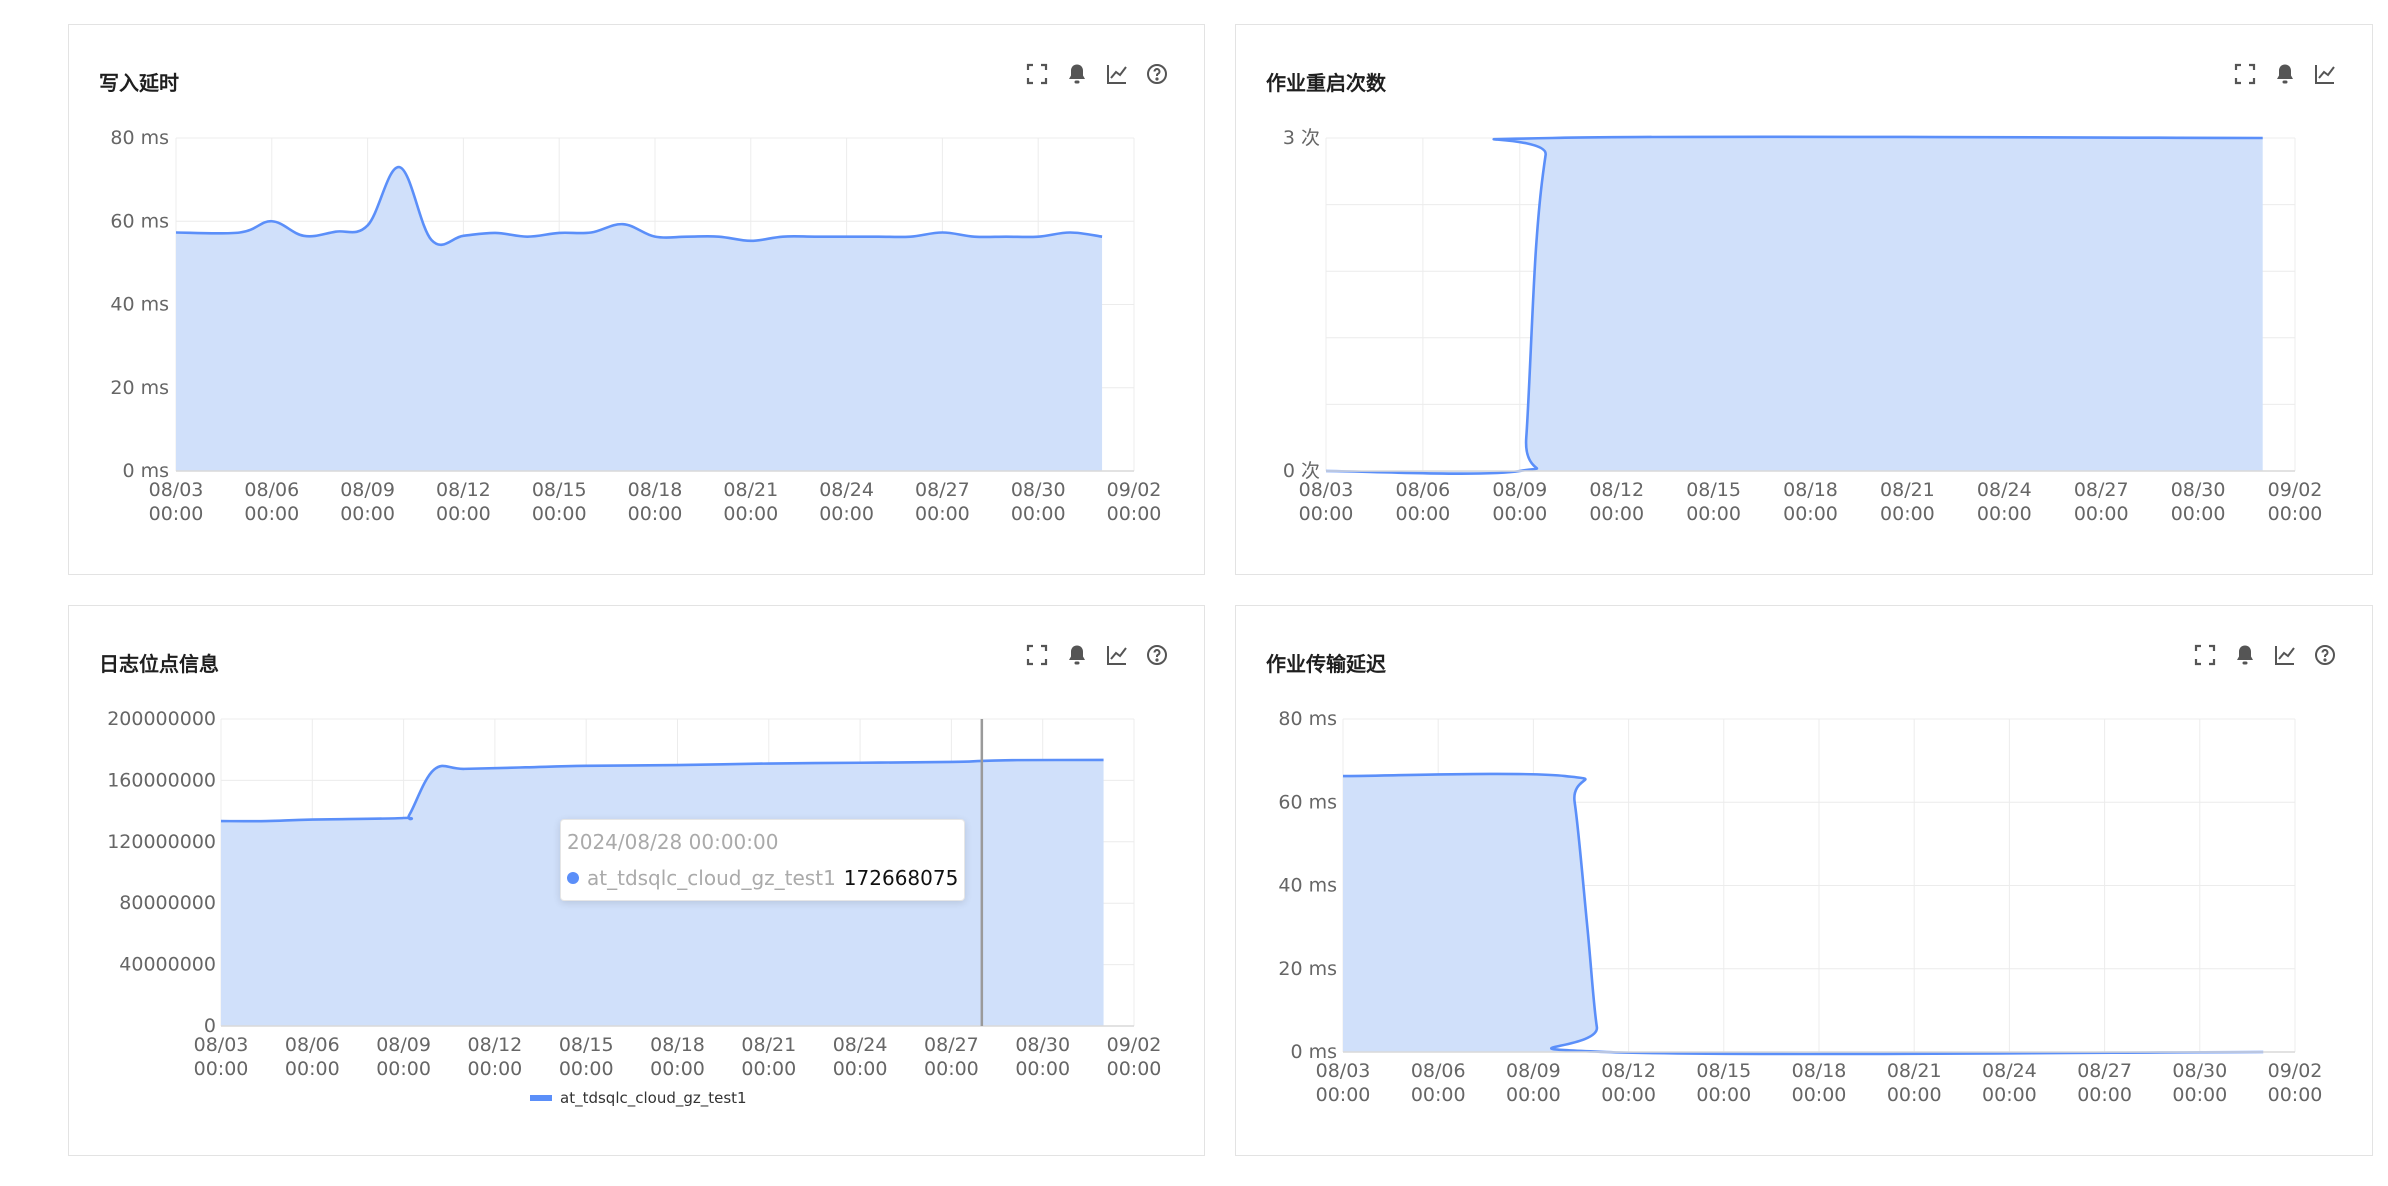  Describe the element at coordinates (1301, 138) in the screenshot. I see `y-tick-label: 3 次` at that location.